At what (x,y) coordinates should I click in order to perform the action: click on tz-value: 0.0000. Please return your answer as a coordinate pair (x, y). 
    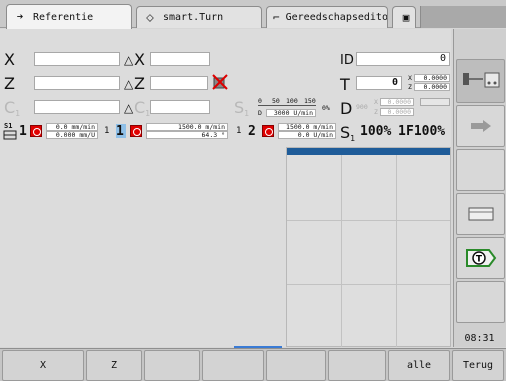
    Looking at the image, I should click on (432, 87).